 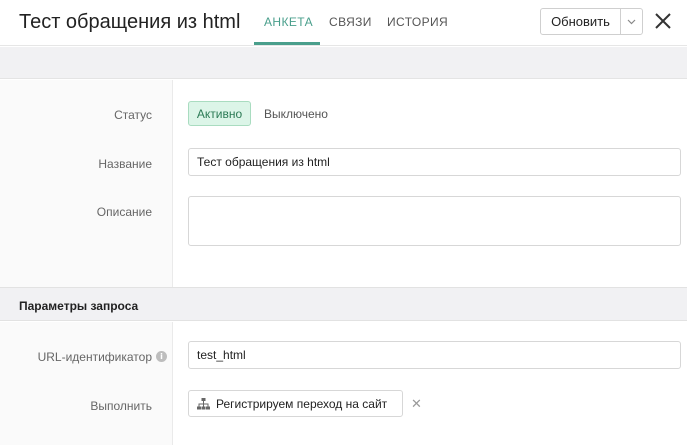 I want to click on toolbar-strip, so click(x=343, y=63).